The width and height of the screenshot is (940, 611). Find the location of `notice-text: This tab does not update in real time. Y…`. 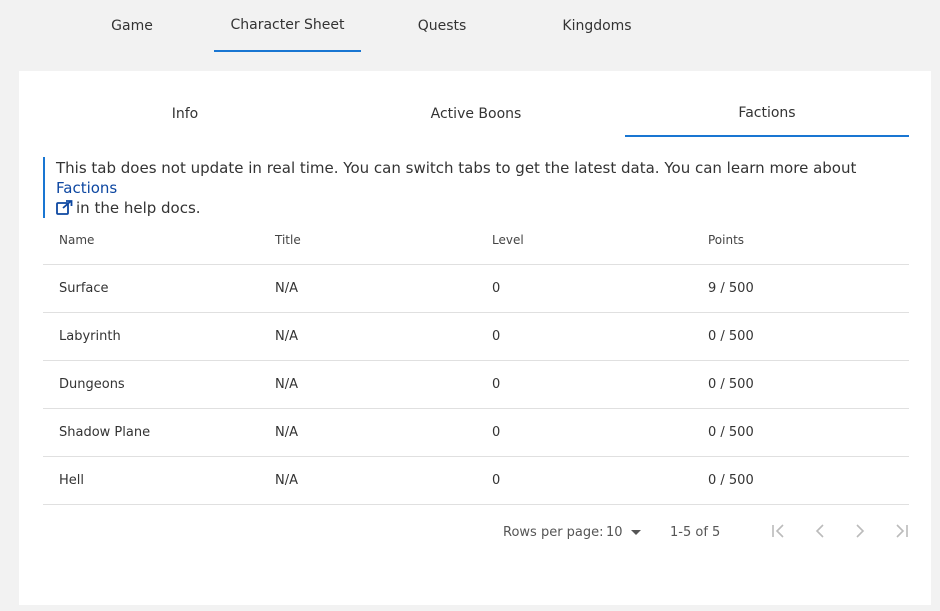

notice-text: This tab does not update in real time. Y… is located at coordinates (456, 168).